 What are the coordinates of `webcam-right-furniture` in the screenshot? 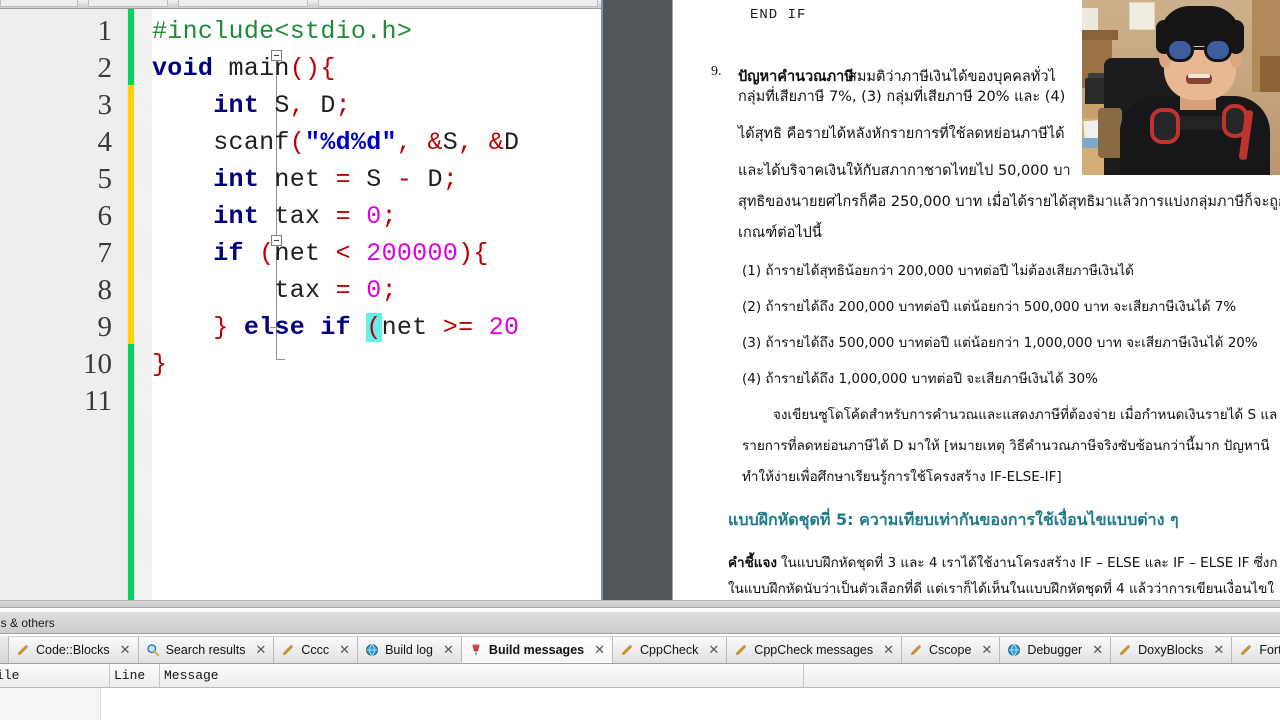 It's located at (1270, 74).